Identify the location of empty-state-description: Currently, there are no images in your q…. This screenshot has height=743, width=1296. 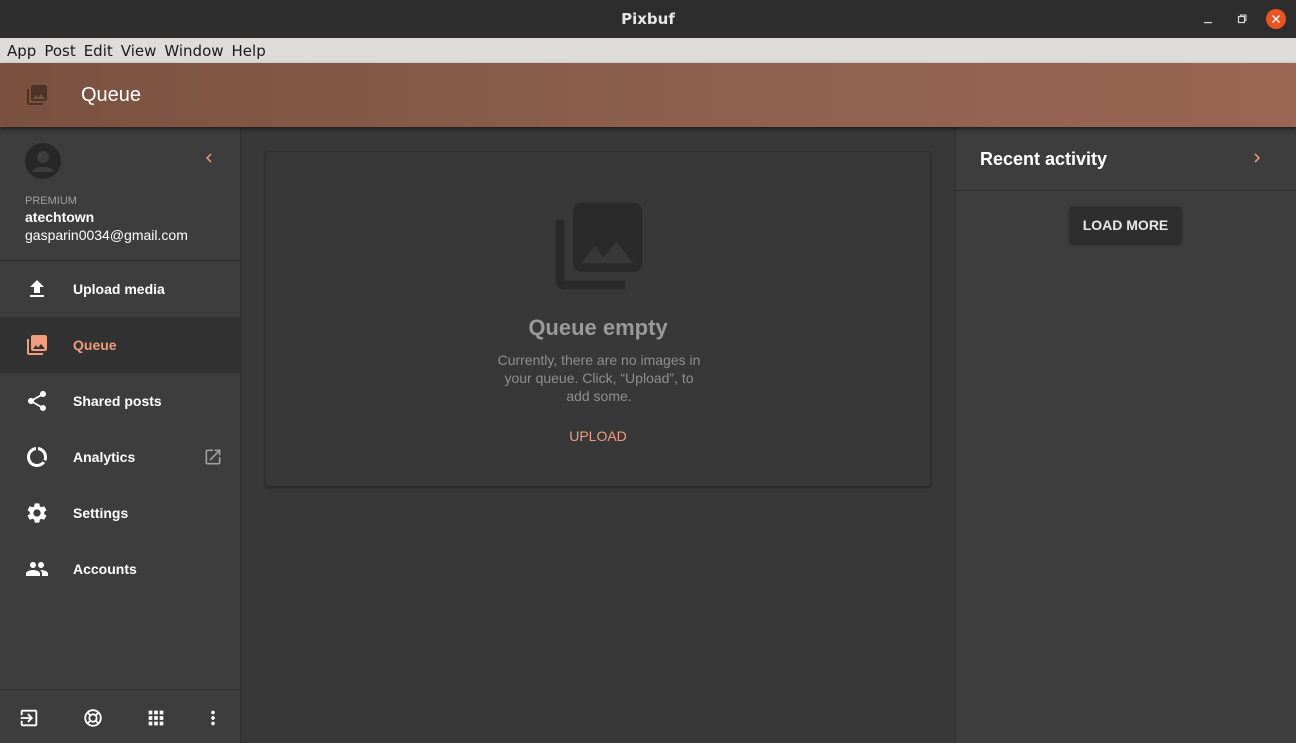
(599, 378).